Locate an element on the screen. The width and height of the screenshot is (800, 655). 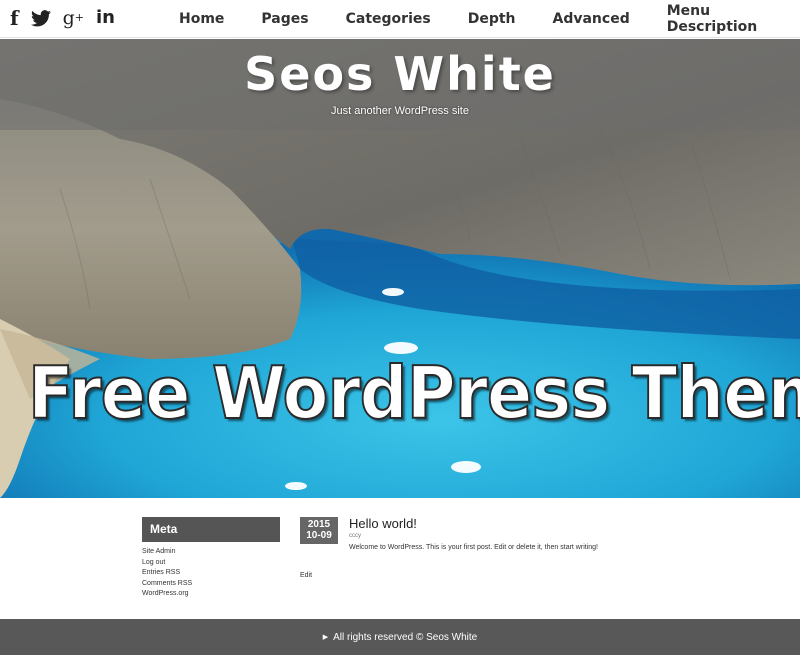
post-edit-link: Edit is located at coordinates (306, 575).